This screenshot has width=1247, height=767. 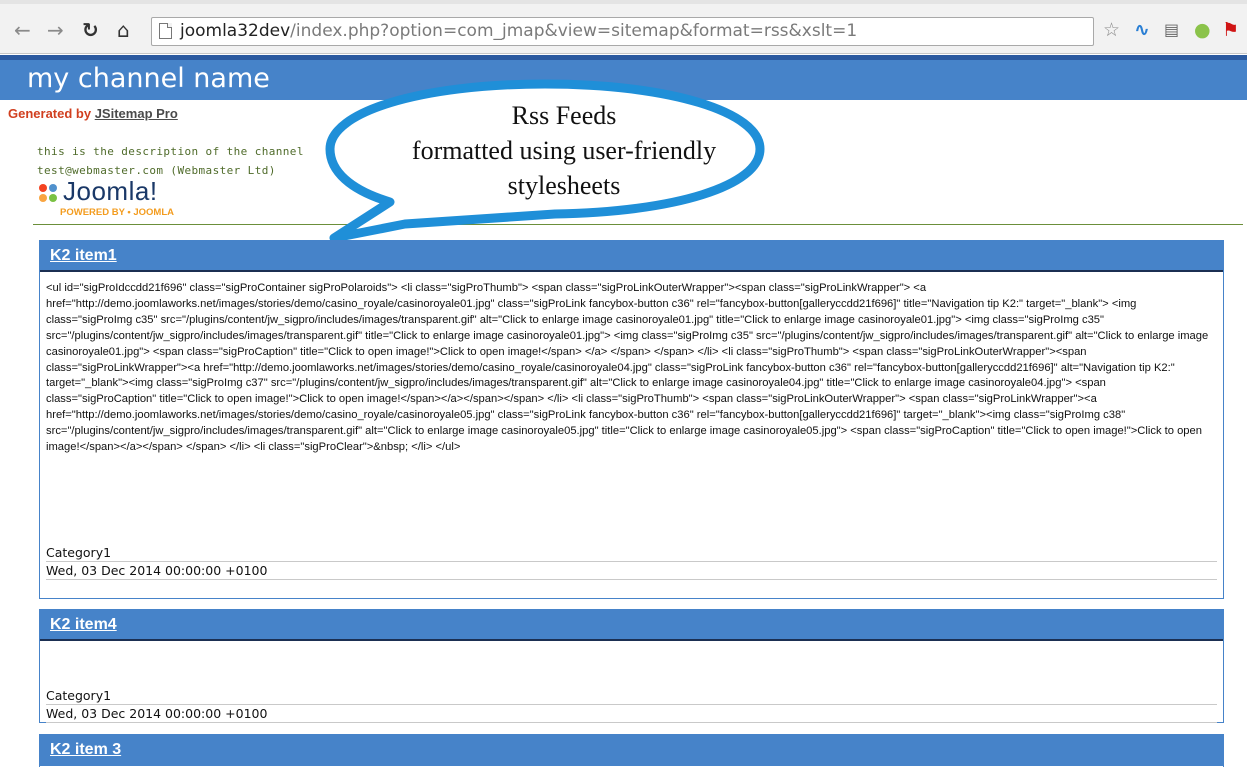 I want to click on powered-by-joomla: POWERED BY • JOOMLA, so click(x=117, y=212).